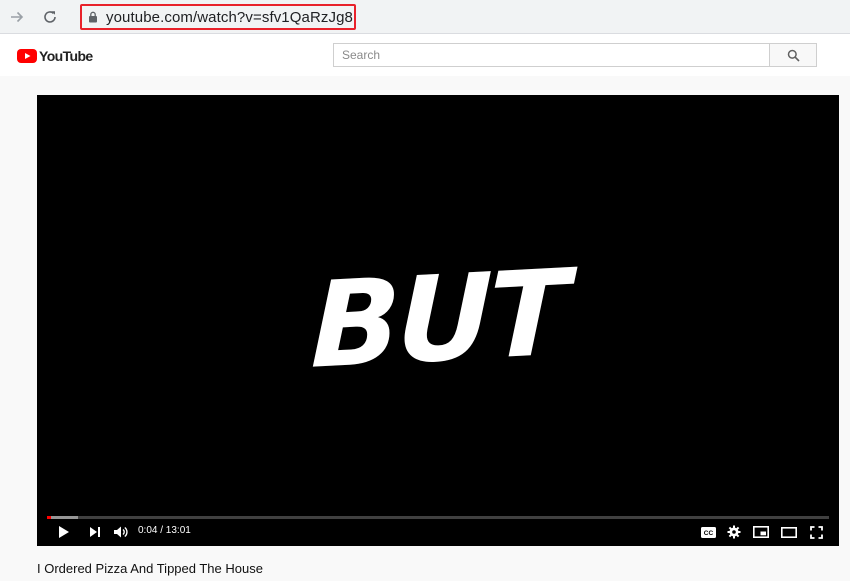 This screenshot has height=581, width=850. I want to click on settings-icon, so click(734, 532).